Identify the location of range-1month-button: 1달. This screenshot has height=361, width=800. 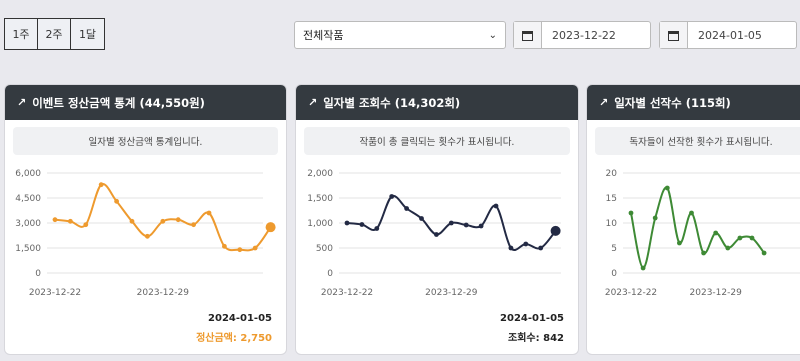
(87, 34).